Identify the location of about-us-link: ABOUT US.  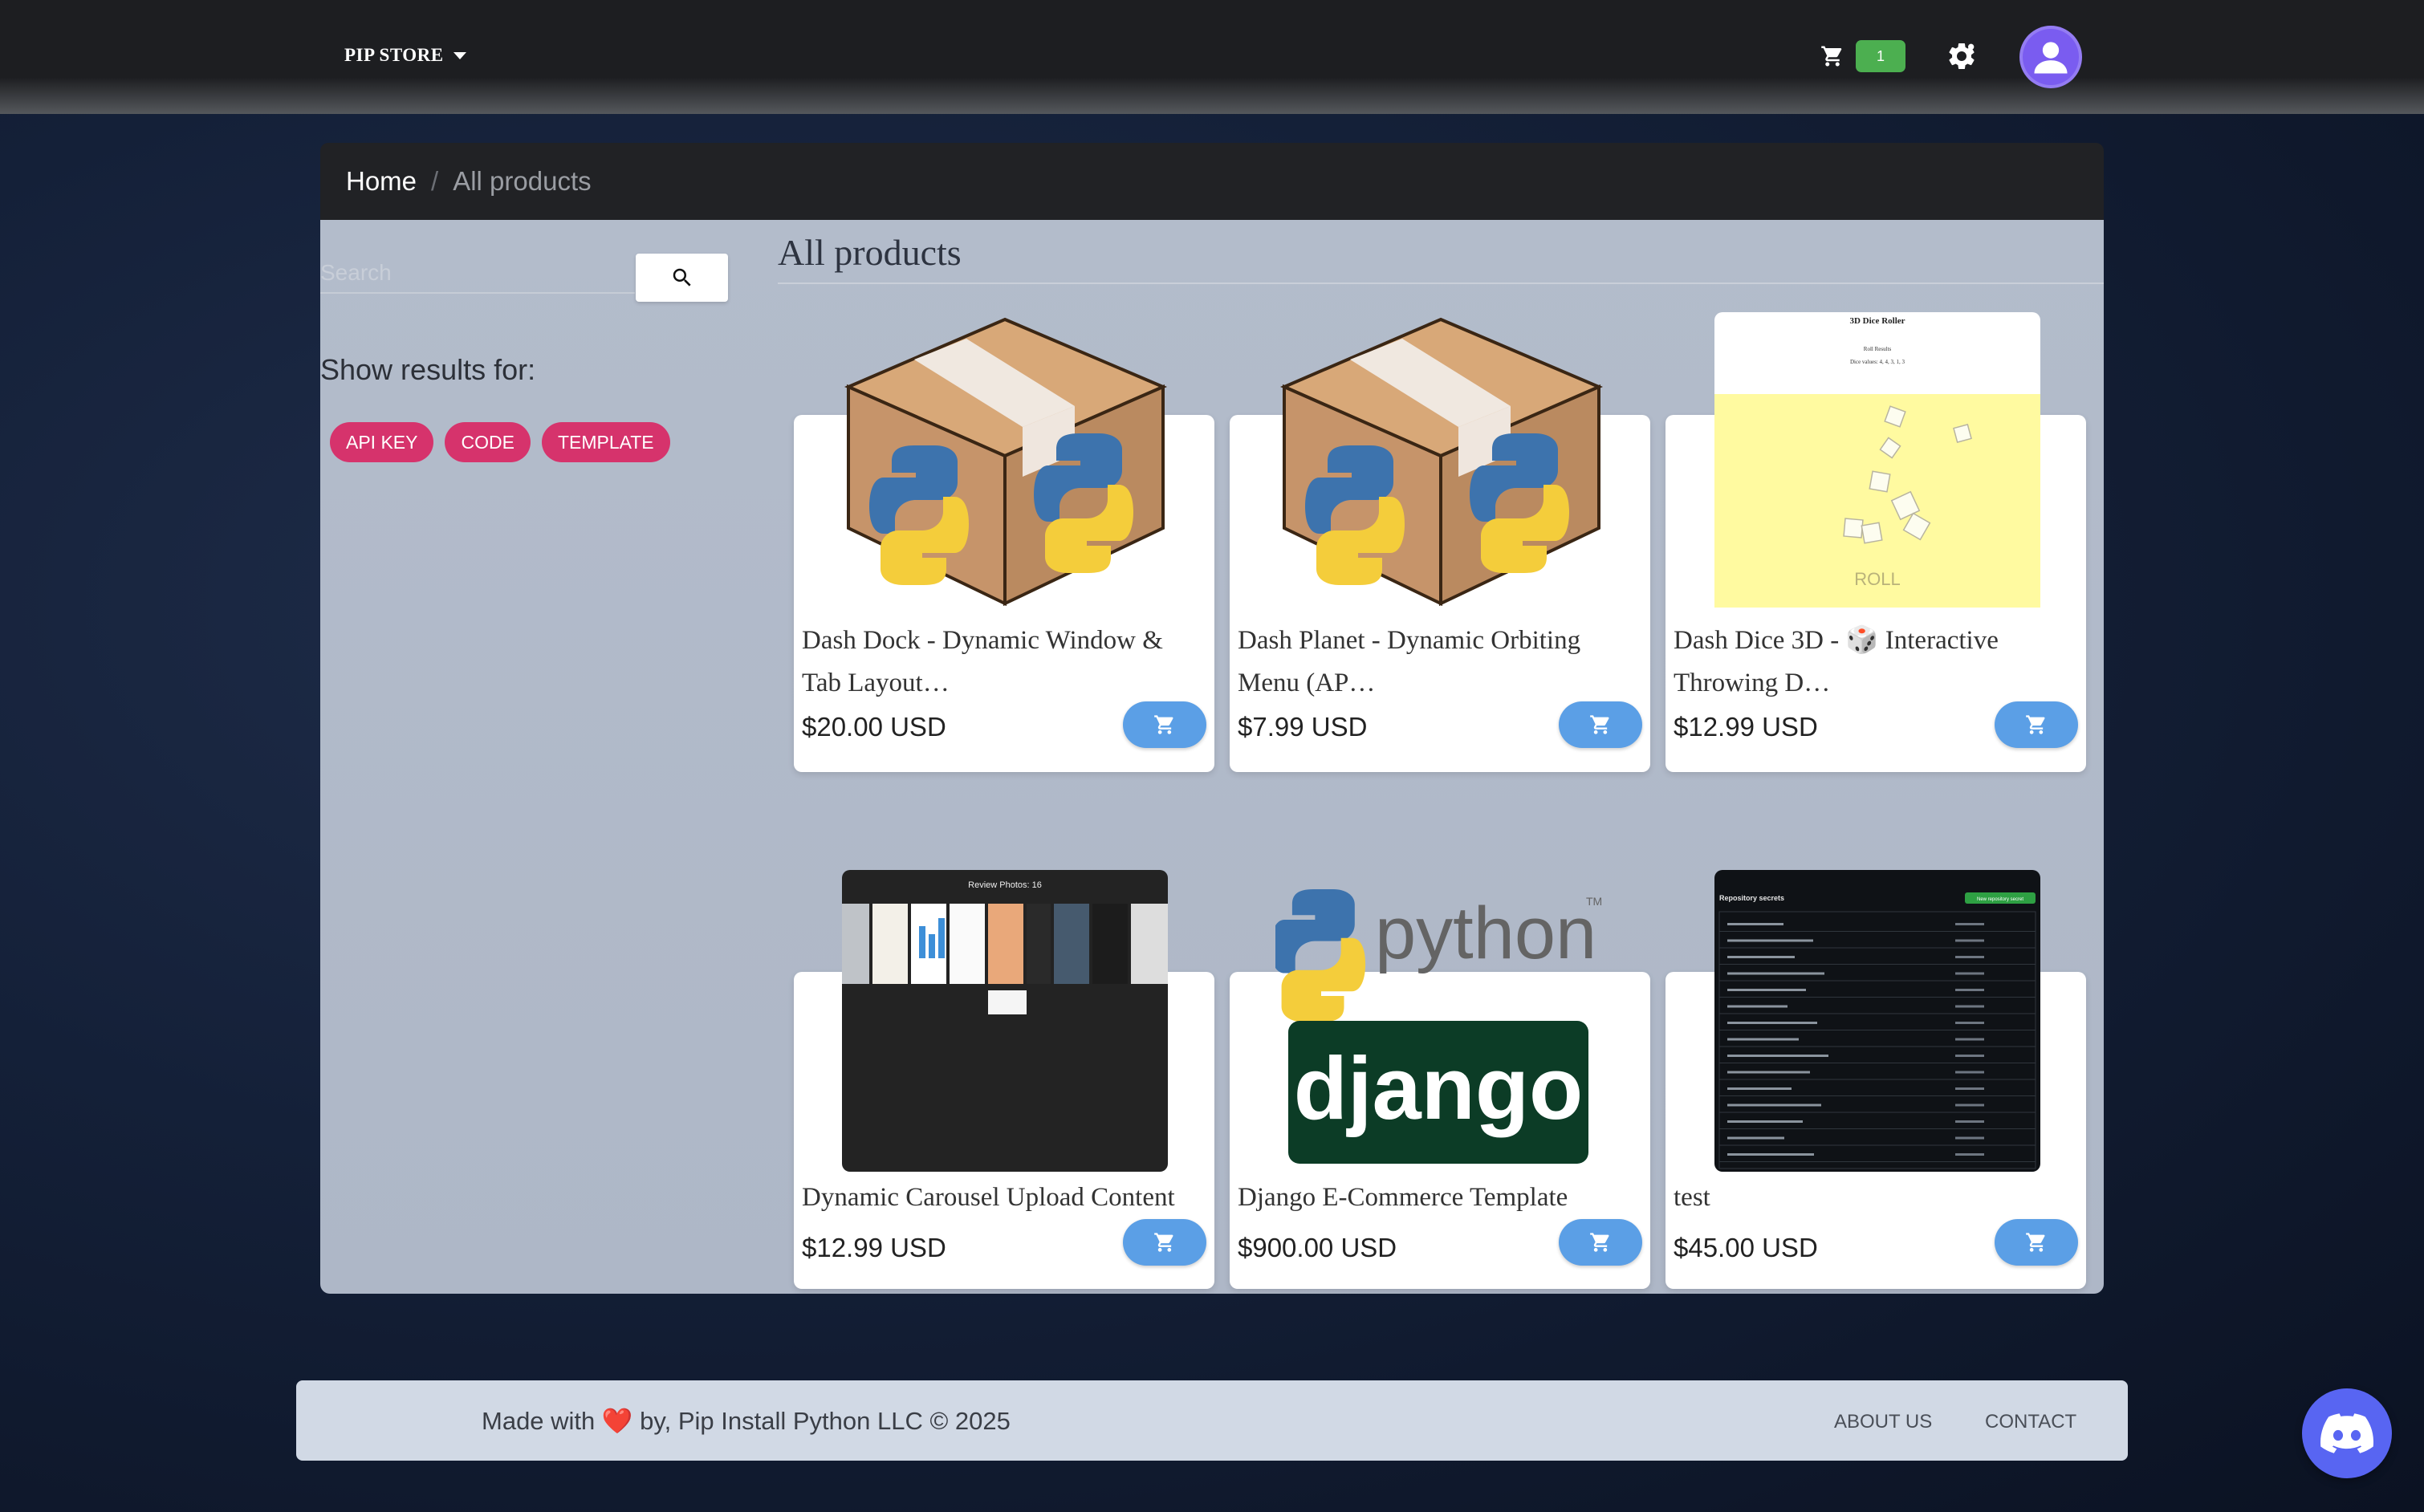
(1883, 1422).